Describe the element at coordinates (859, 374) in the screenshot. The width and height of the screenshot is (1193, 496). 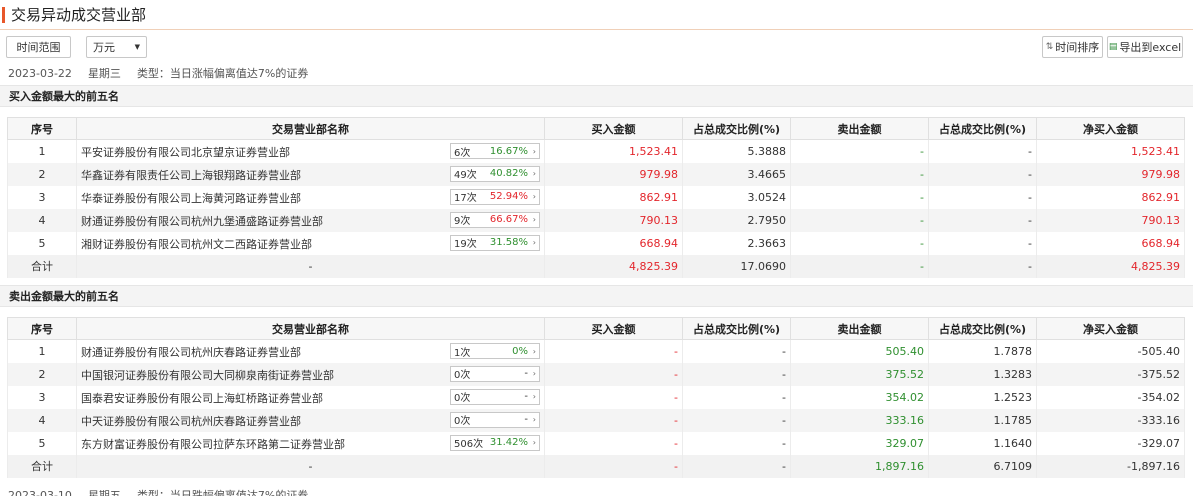
I see `sell-amount: 375.52` at that location.